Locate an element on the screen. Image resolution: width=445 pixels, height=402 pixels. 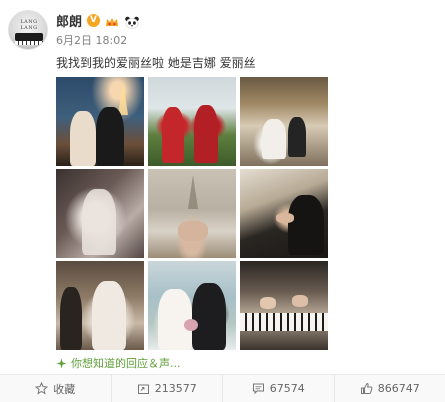
like-button: 866747 is located at coordinates (390, 388).